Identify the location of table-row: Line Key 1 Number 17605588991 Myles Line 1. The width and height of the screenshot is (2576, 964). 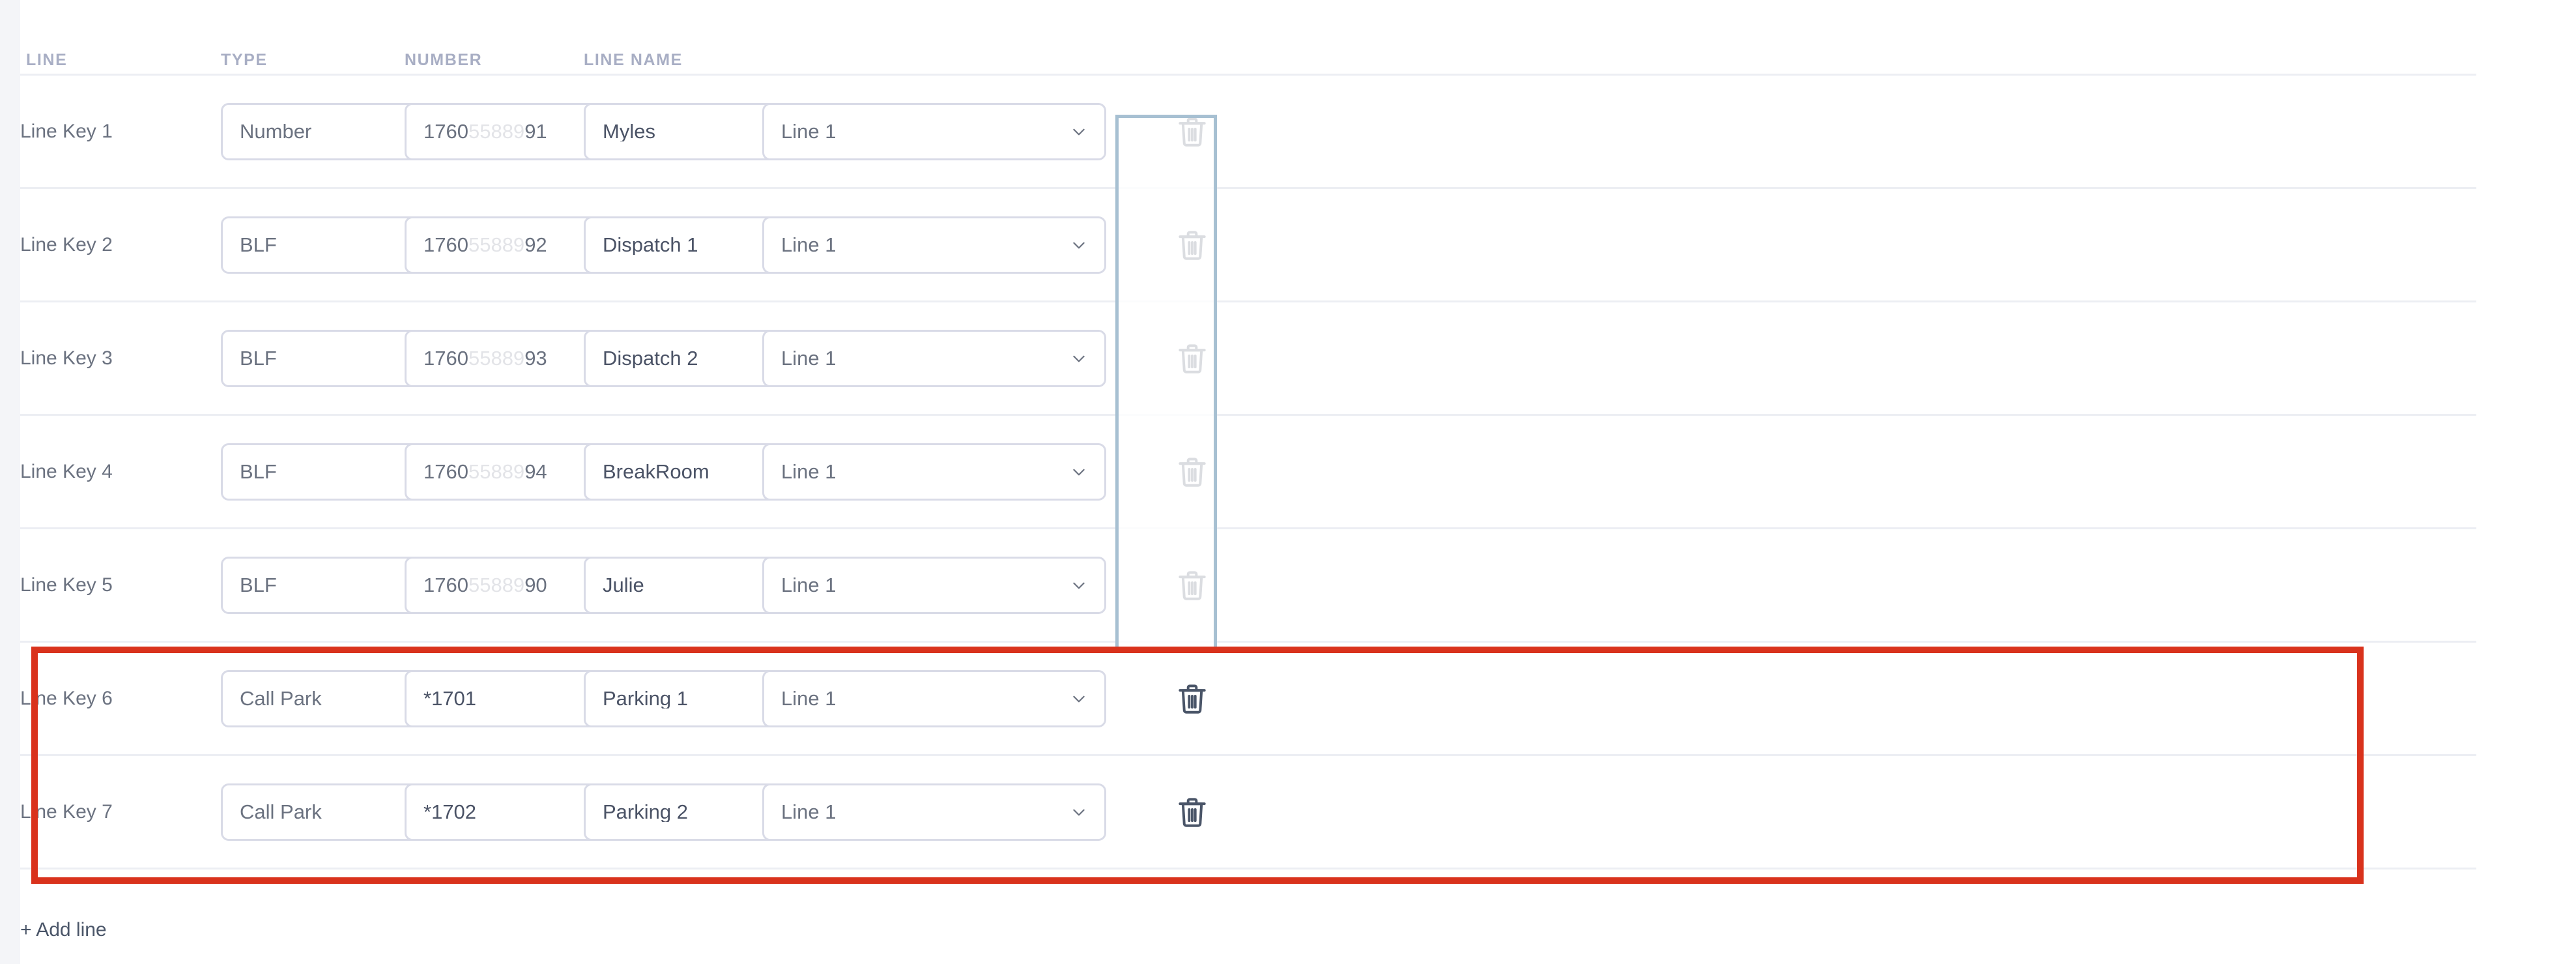
(1248, 133).